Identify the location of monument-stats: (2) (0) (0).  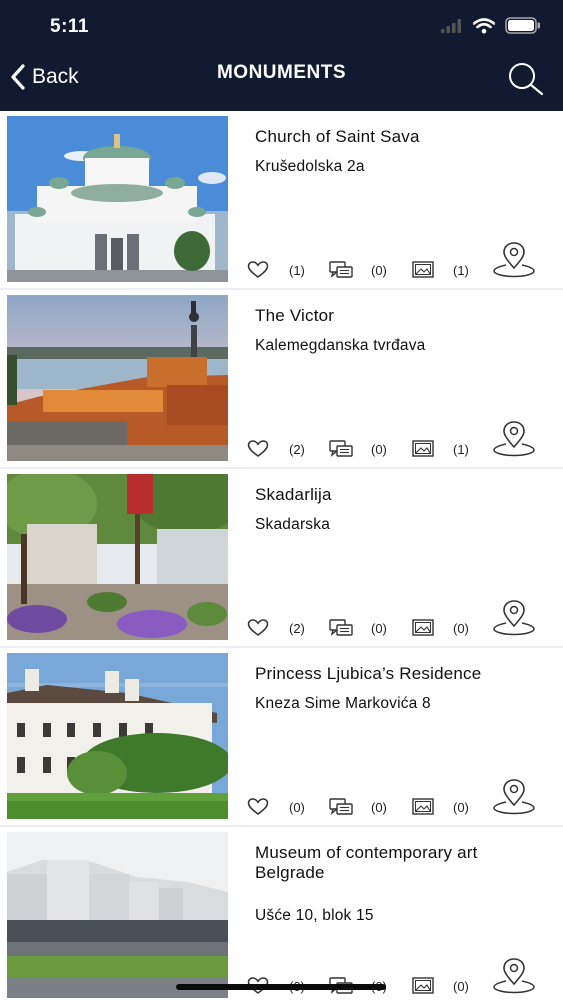
(362, 629).